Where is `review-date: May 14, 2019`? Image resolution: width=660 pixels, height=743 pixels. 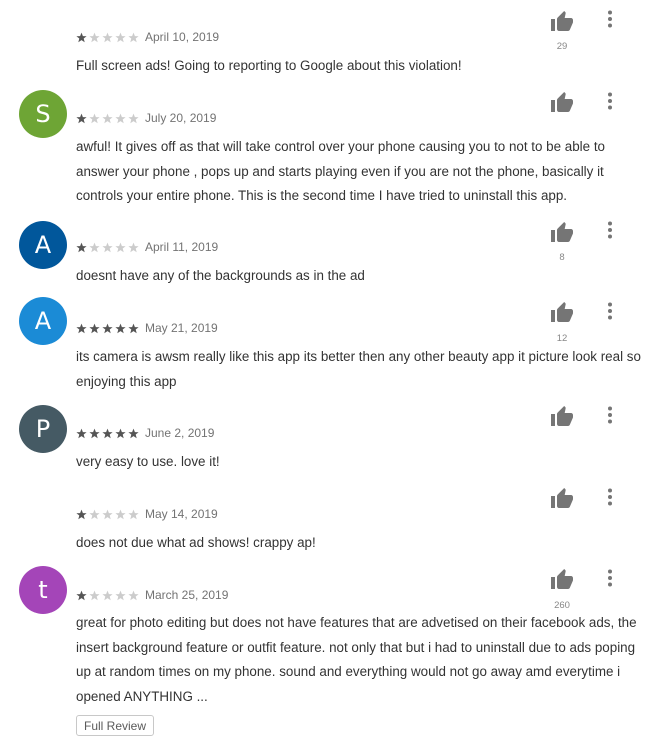
review-date: May 14, 2019 is located at coordinates (181, 514).